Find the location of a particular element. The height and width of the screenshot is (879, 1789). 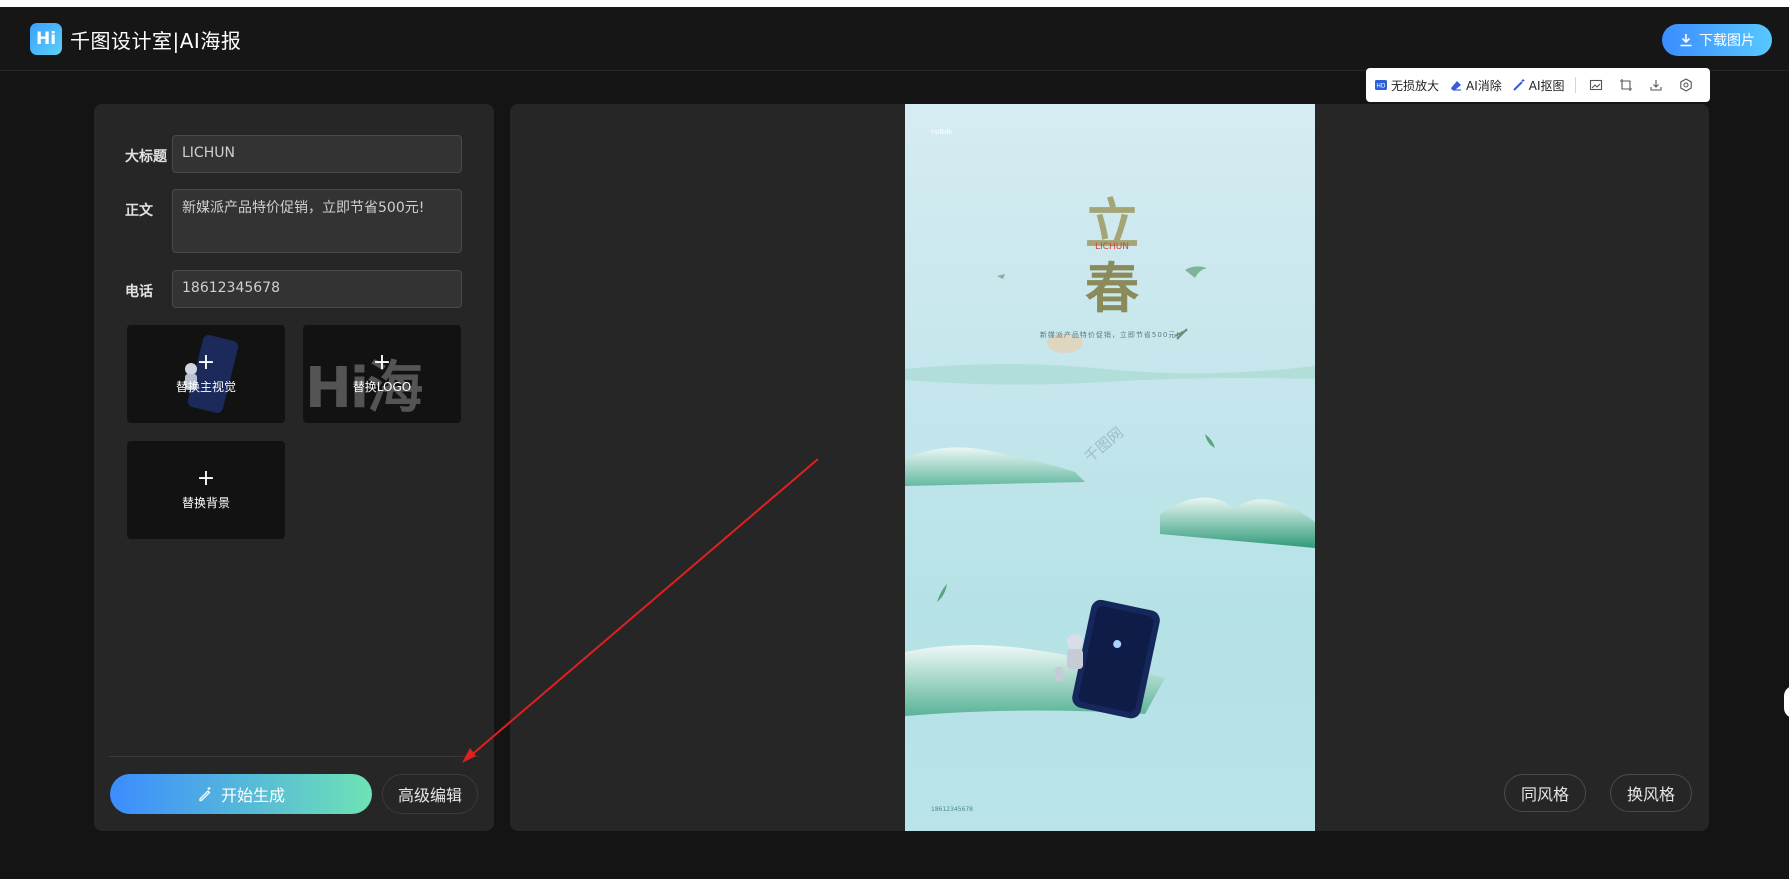

download-image-button: 下载图片 is located at coordinates (1717, 40).